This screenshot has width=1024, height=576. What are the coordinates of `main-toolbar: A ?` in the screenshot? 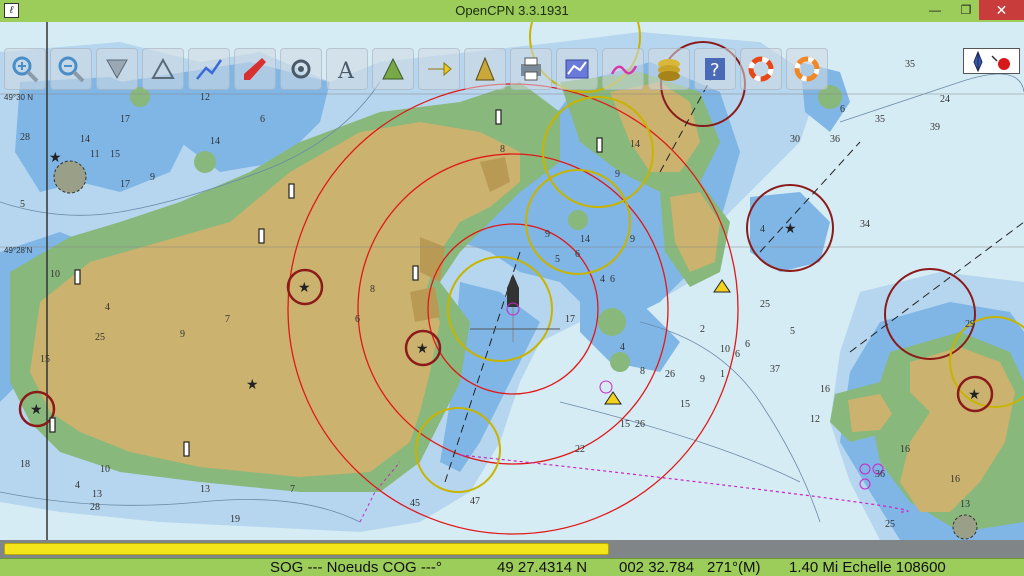 It's located at (416, 70).